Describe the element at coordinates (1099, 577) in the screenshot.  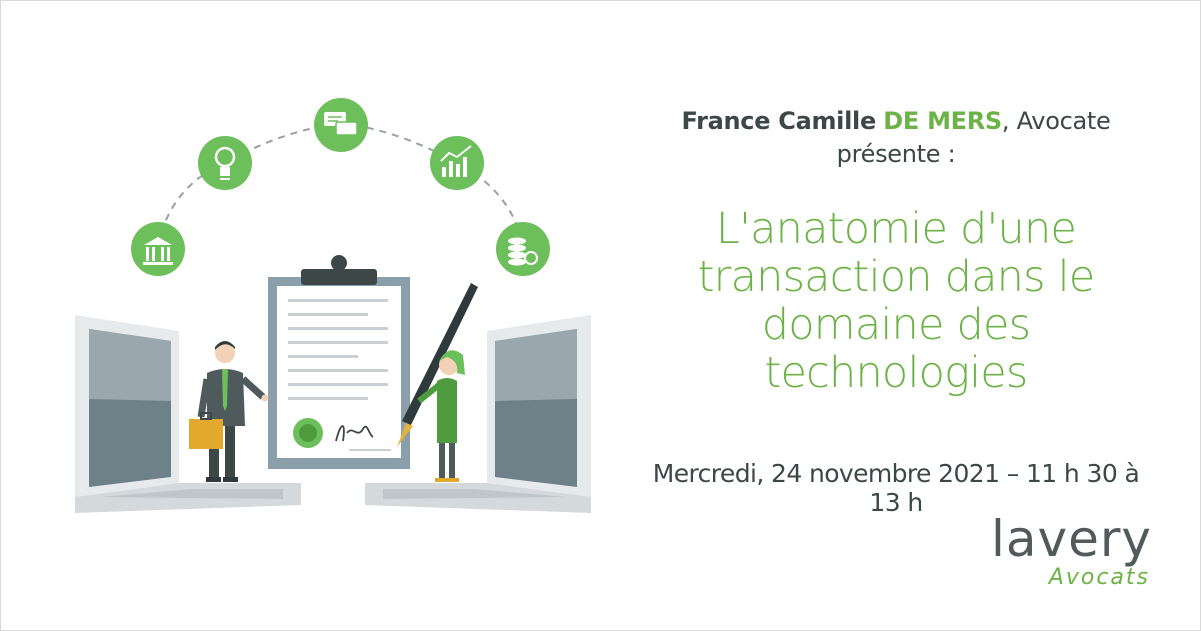
I see `logo-subline: Avocats` at that location.